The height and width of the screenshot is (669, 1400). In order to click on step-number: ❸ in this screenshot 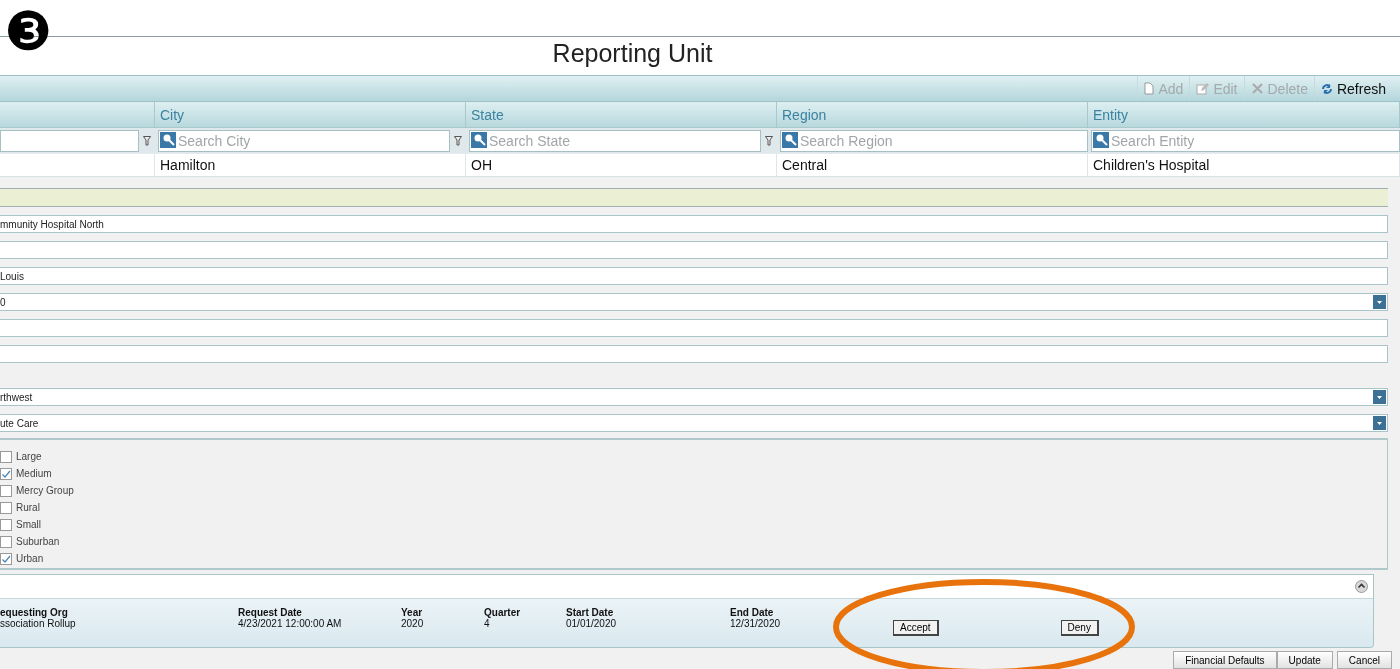, I will do `click(28, 32)`.